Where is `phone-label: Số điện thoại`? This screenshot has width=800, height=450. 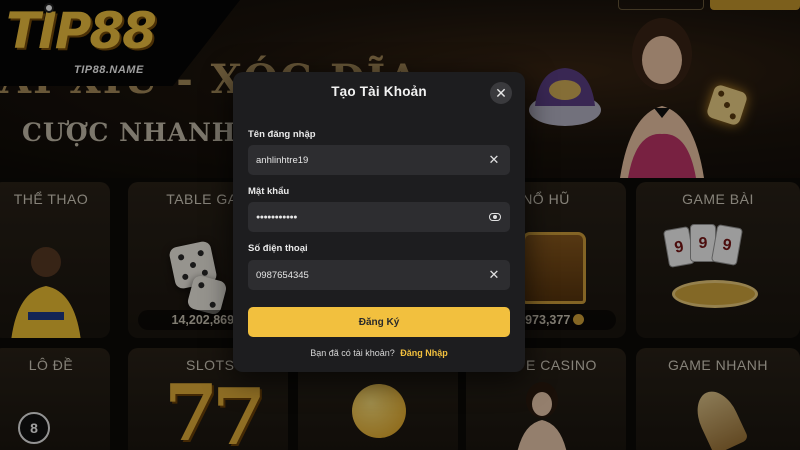 phone-label: Số điện thoại is located at coordinates (278, 248).